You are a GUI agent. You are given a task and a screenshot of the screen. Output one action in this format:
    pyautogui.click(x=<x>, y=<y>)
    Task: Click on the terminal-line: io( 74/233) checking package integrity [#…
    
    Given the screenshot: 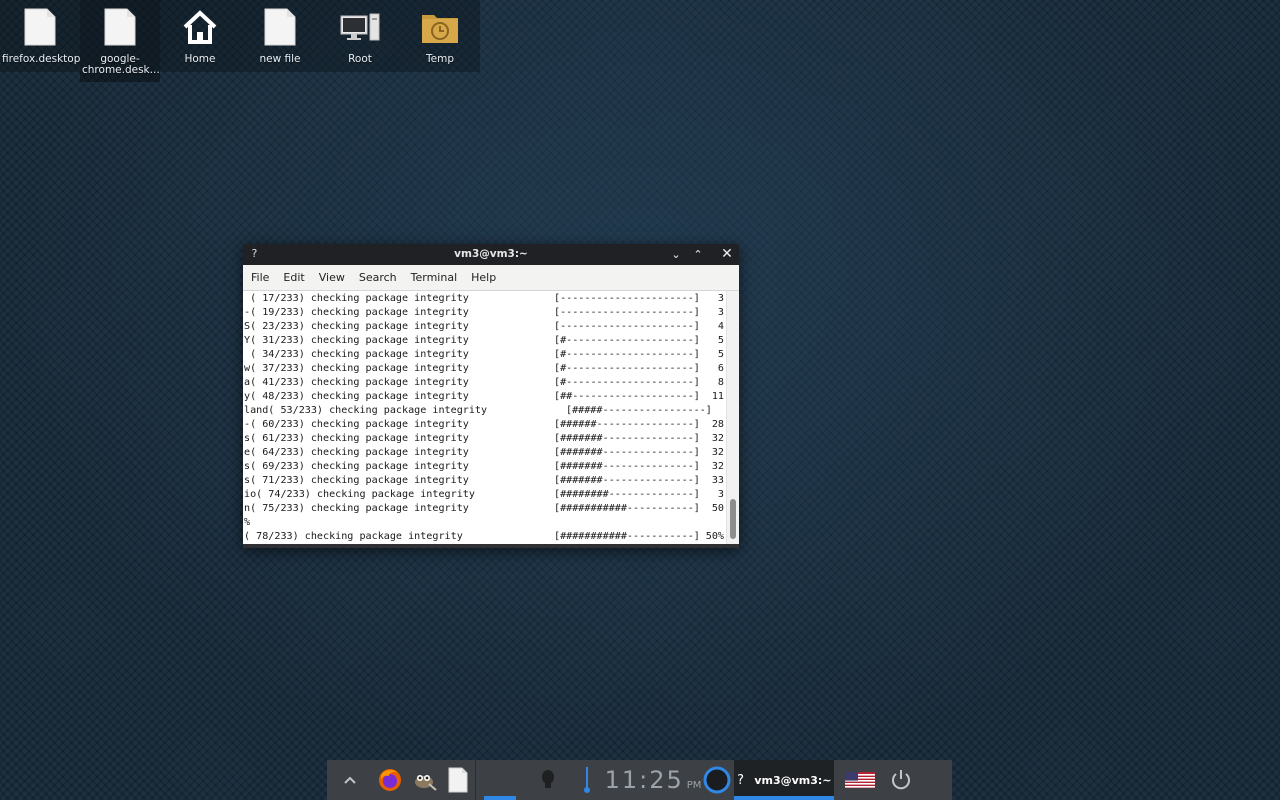 What is the action you would take?
    pyautogui.click(x=485, y=495)
    